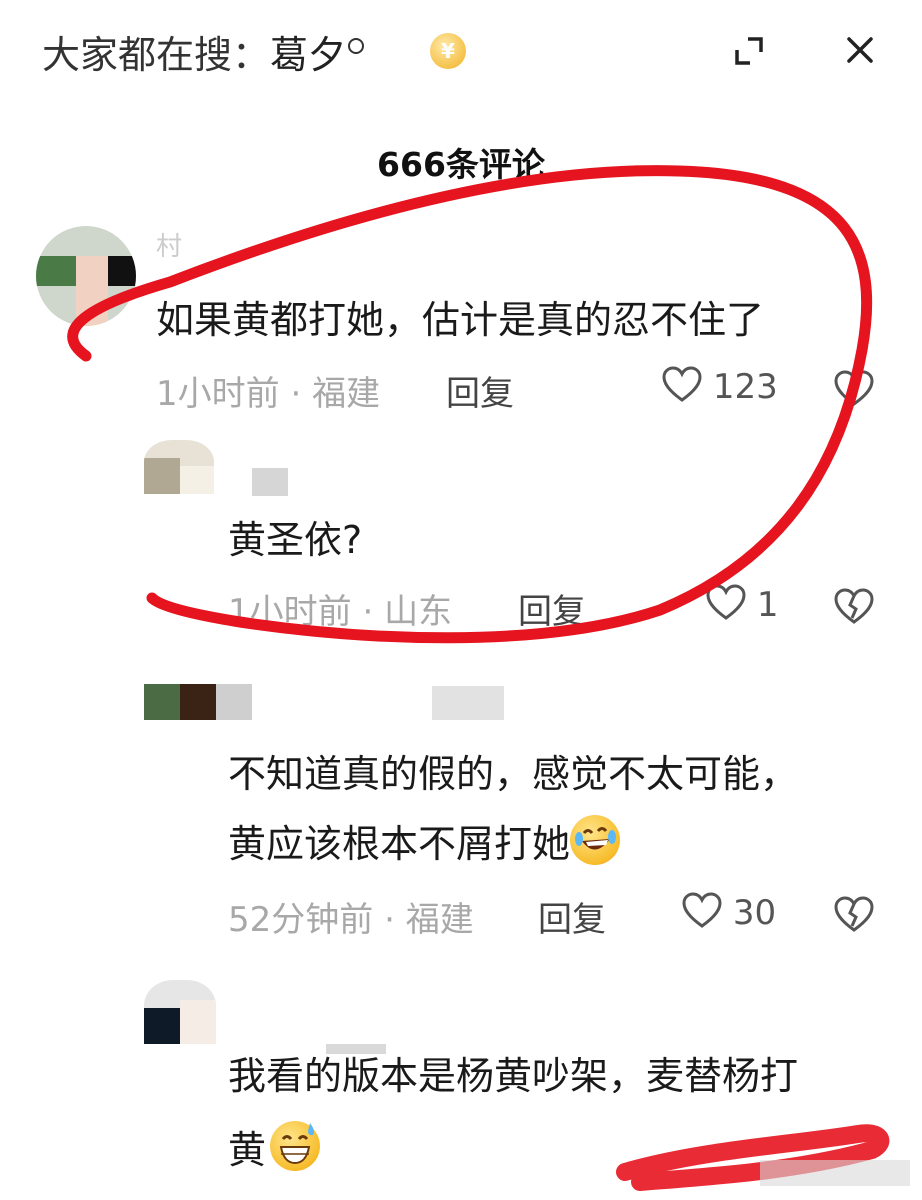 Image resolution: width=922 pixels, height=1200 pixels. I want to click on rofl-emoji-icon, so click(595, 840).